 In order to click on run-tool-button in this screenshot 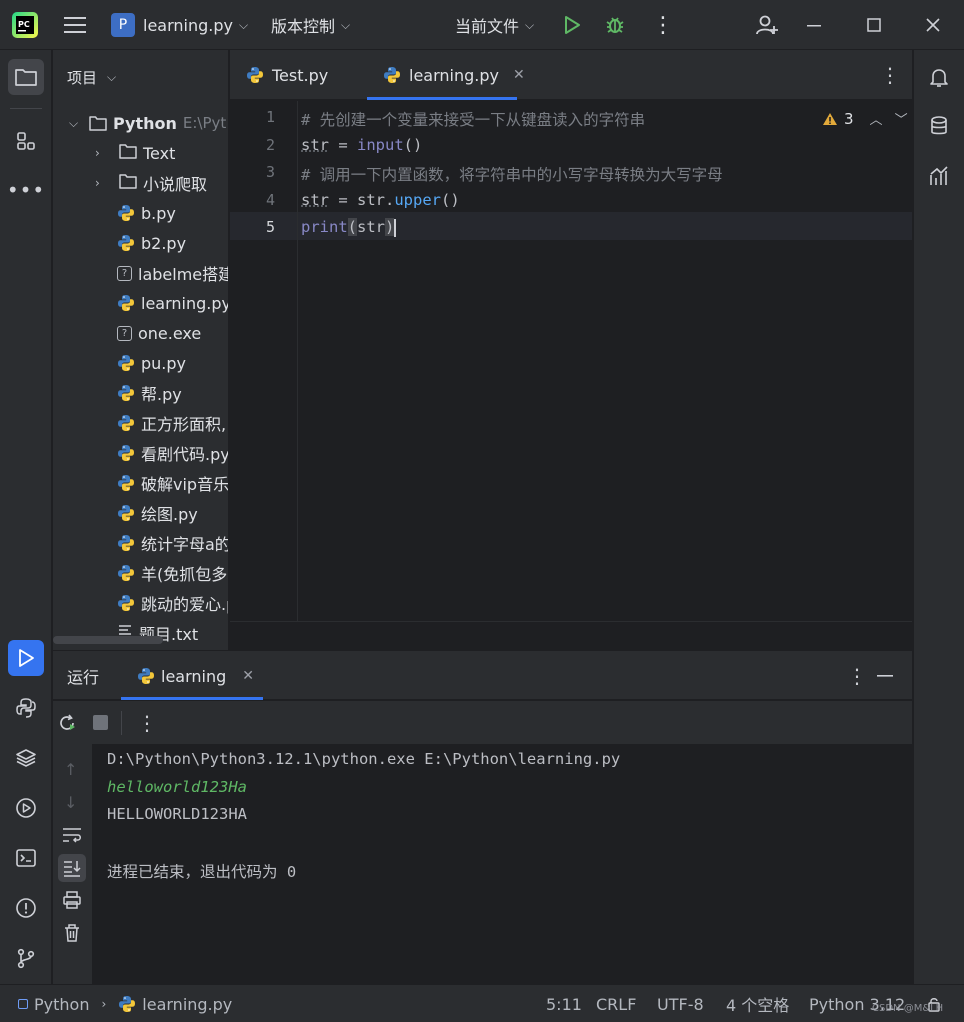, I will do `click(26, 658)`.